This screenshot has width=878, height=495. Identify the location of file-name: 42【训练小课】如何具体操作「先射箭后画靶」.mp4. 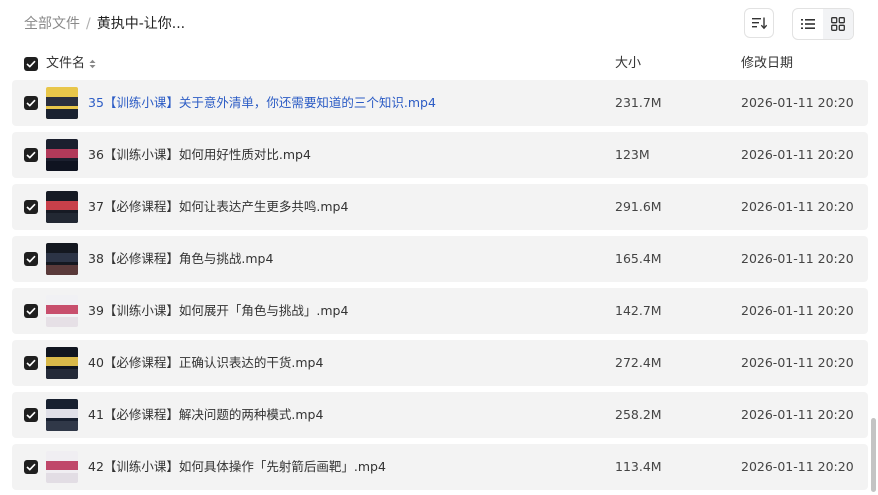
(237, 467).